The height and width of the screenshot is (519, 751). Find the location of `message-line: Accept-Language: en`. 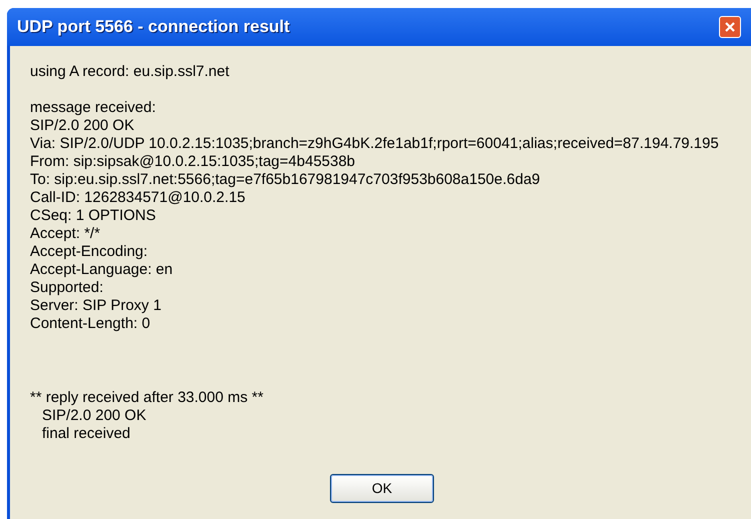

message-line: Accept-Language: en is located at coordinates (102, 270).